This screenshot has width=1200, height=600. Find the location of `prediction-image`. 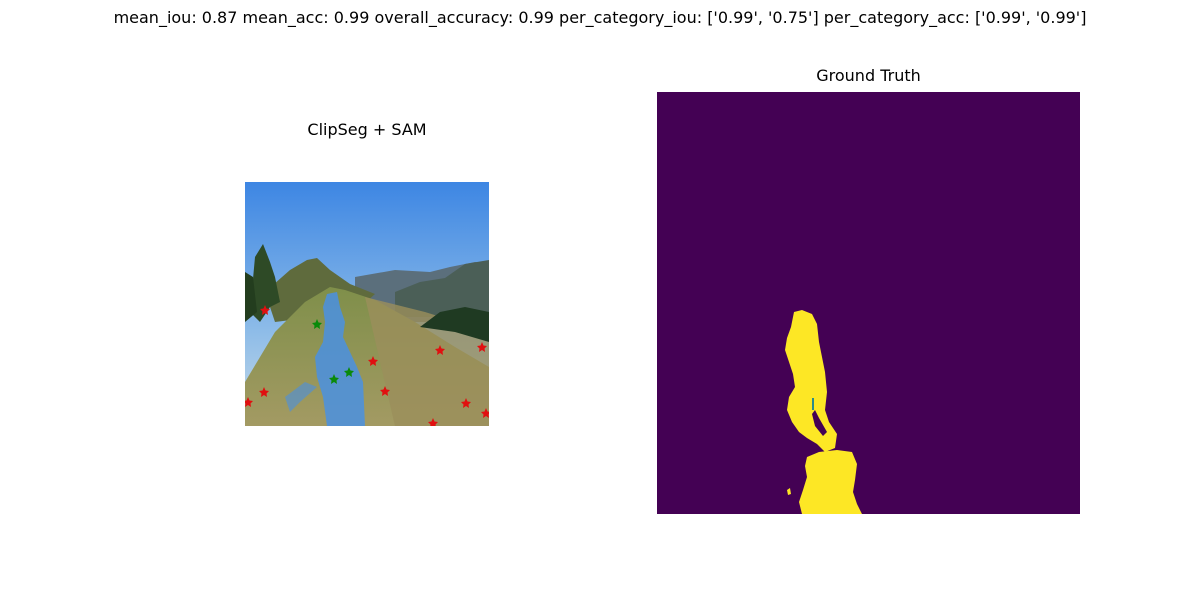

prediction-image is located at coordinates (367, 304).